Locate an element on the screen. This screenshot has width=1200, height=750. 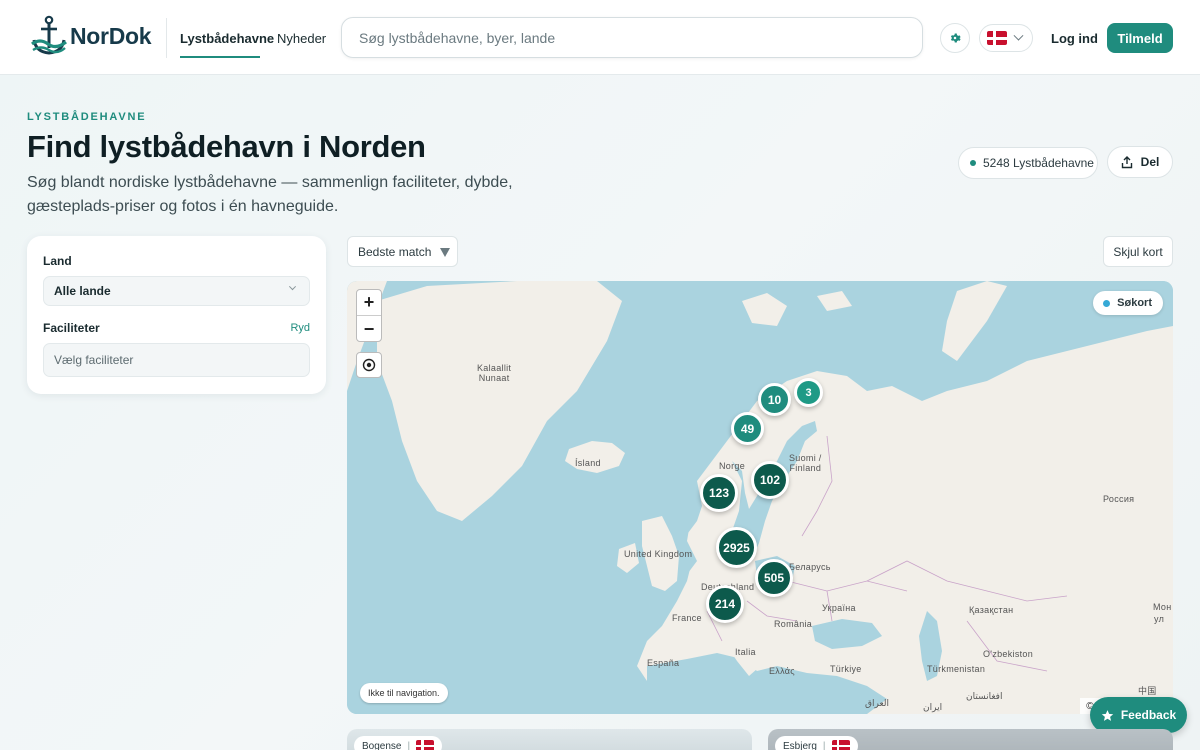
marina-card: Bogense | is located at coordinates (549, 739).